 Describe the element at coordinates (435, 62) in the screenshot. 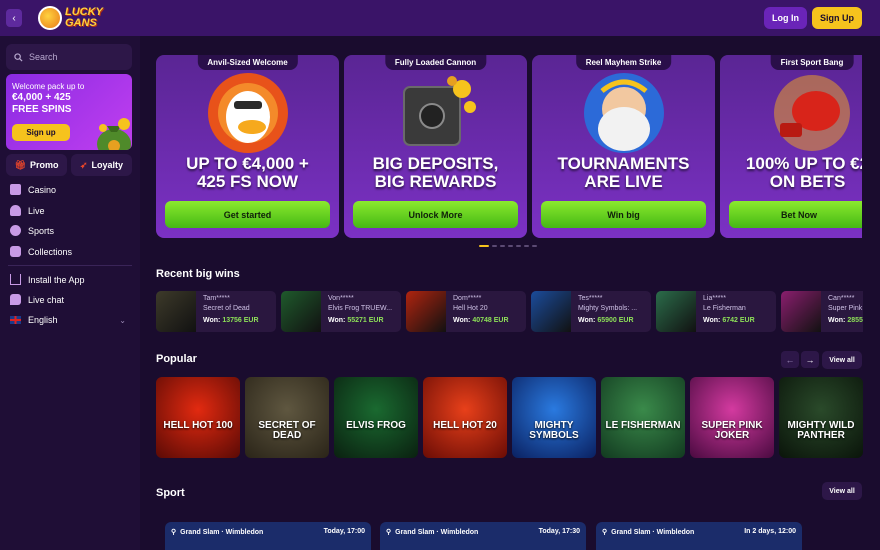

I see `banner-tag: Fully Loaded Cannon` at that location.